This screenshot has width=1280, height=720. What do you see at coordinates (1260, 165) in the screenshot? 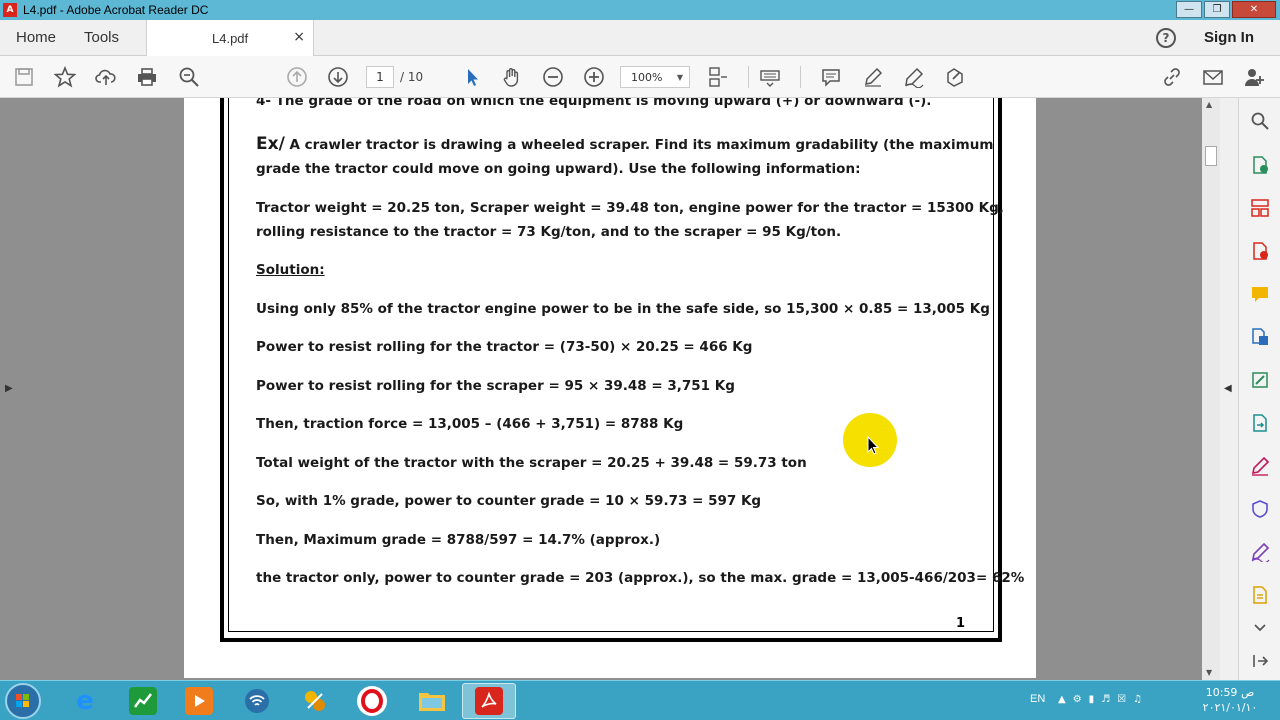
I see `export-pdf-icon` at bounding box center [1260, 165].